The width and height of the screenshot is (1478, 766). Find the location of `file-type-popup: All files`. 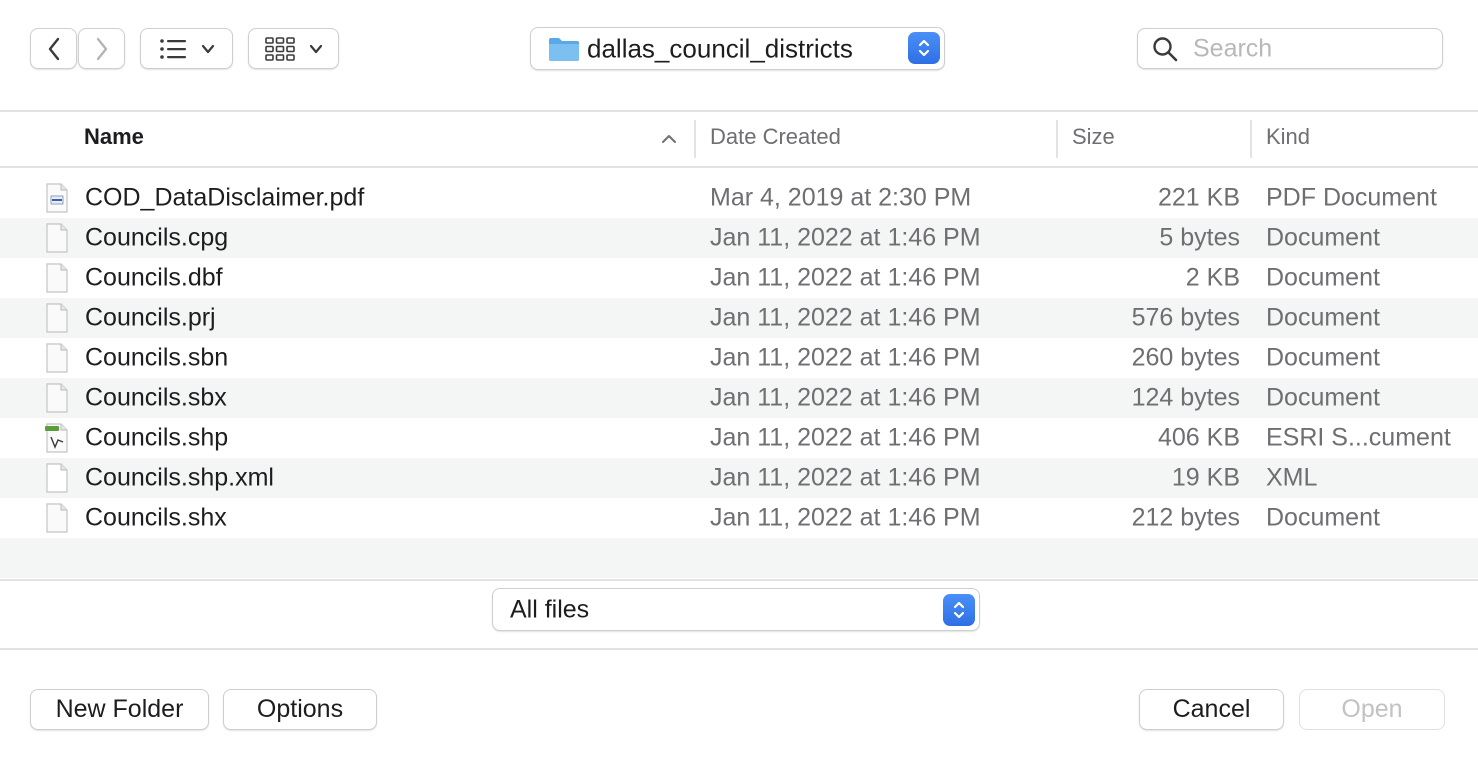

file-type-popup: All files is located at coordinates (736, 609).